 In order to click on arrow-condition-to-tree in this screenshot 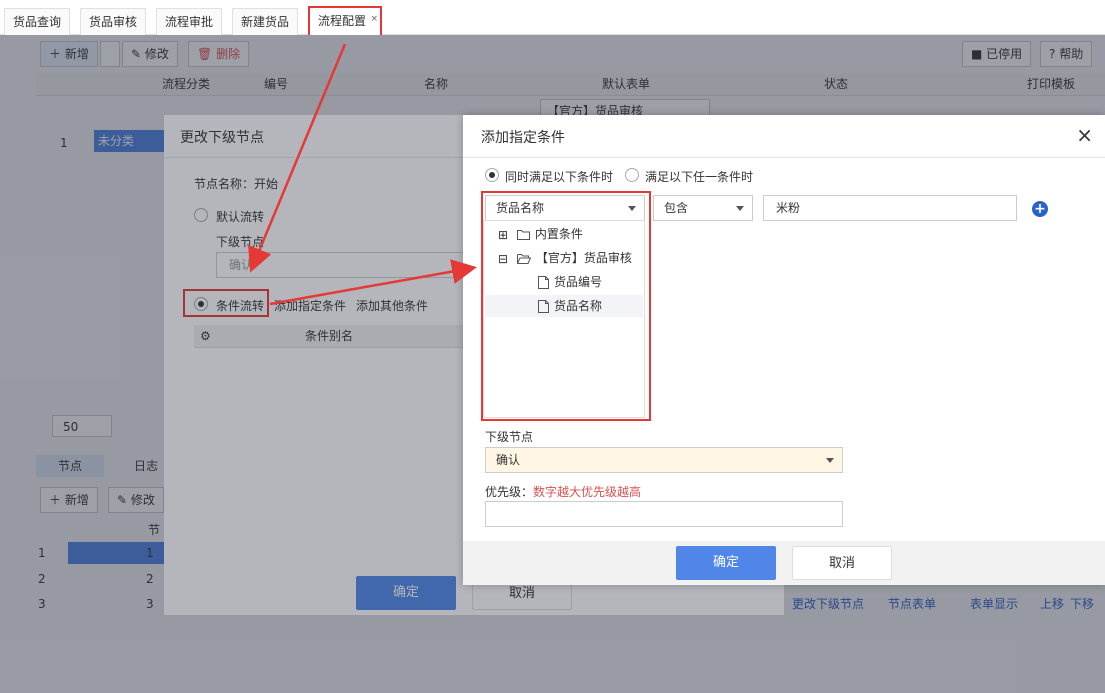, I will do `click(373, 282)`.